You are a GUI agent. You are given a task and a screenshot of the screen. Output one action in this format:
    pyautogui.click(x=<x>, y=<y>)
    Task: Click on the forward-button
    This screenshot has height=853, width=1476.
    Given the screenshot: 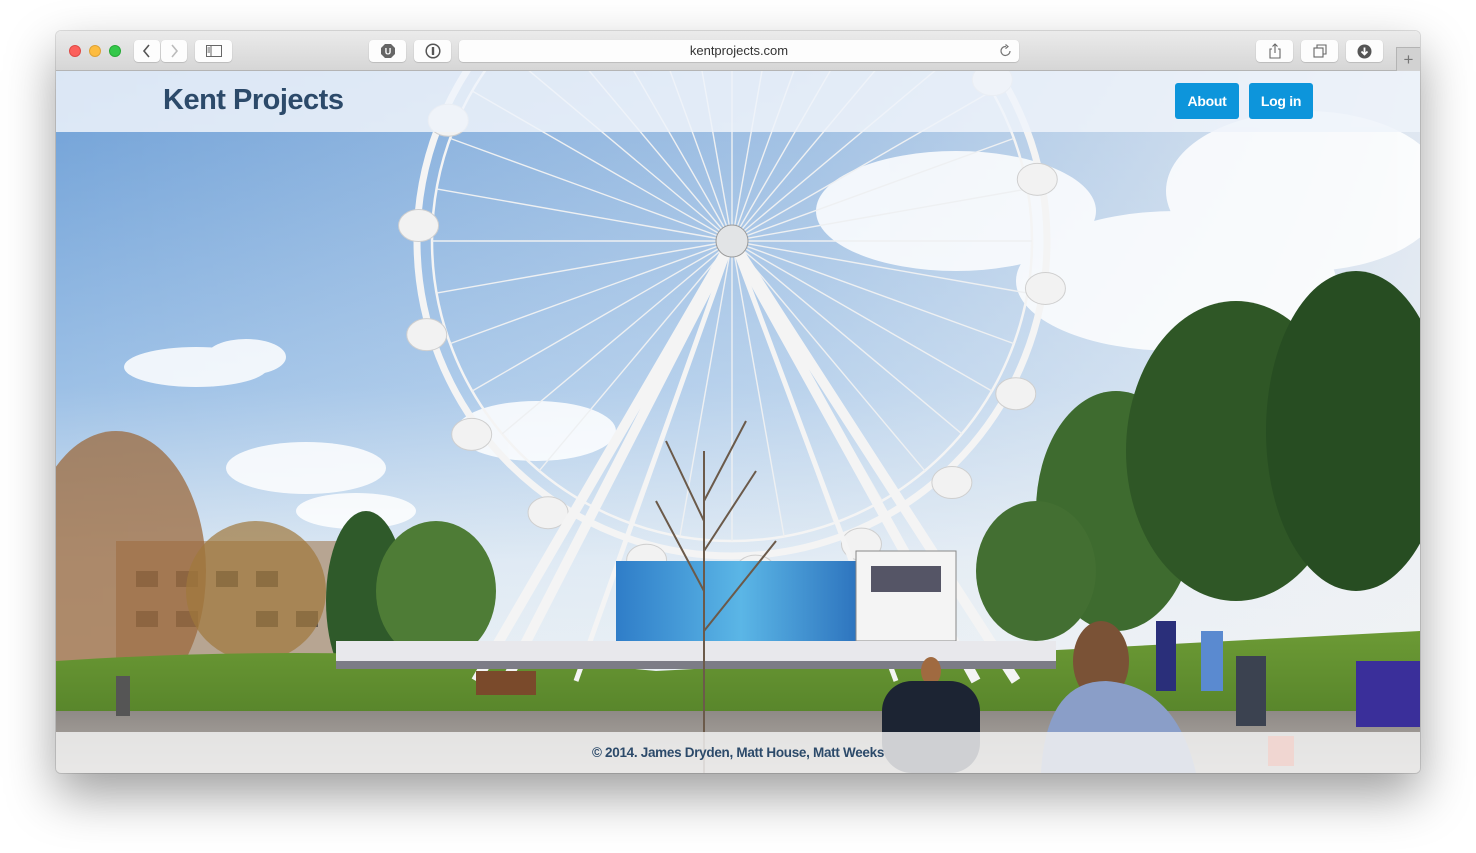 What is the action you would take?
    pyautogui.click(x=174, y=51)
    